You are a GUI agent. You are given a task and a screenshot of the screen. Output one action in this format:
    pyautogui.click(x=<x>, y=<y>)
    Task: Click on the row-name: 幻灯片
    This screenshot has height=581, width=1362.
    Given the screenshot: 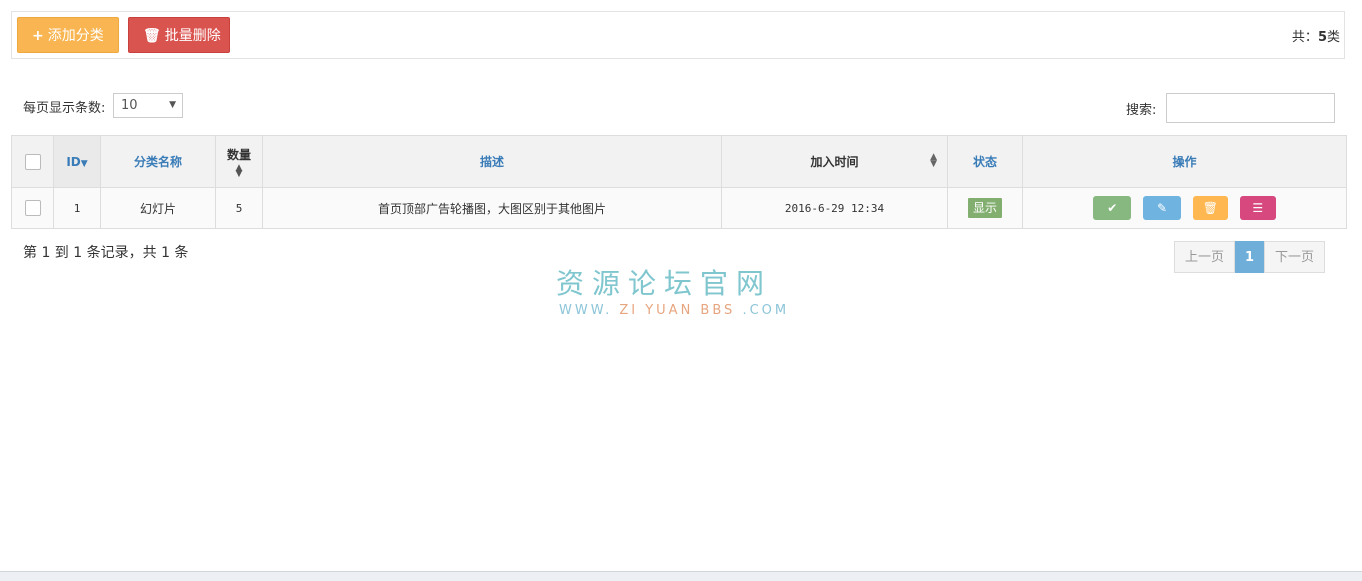 What is the action you would take?
    pyautogui.click(x=158, y=208)
    